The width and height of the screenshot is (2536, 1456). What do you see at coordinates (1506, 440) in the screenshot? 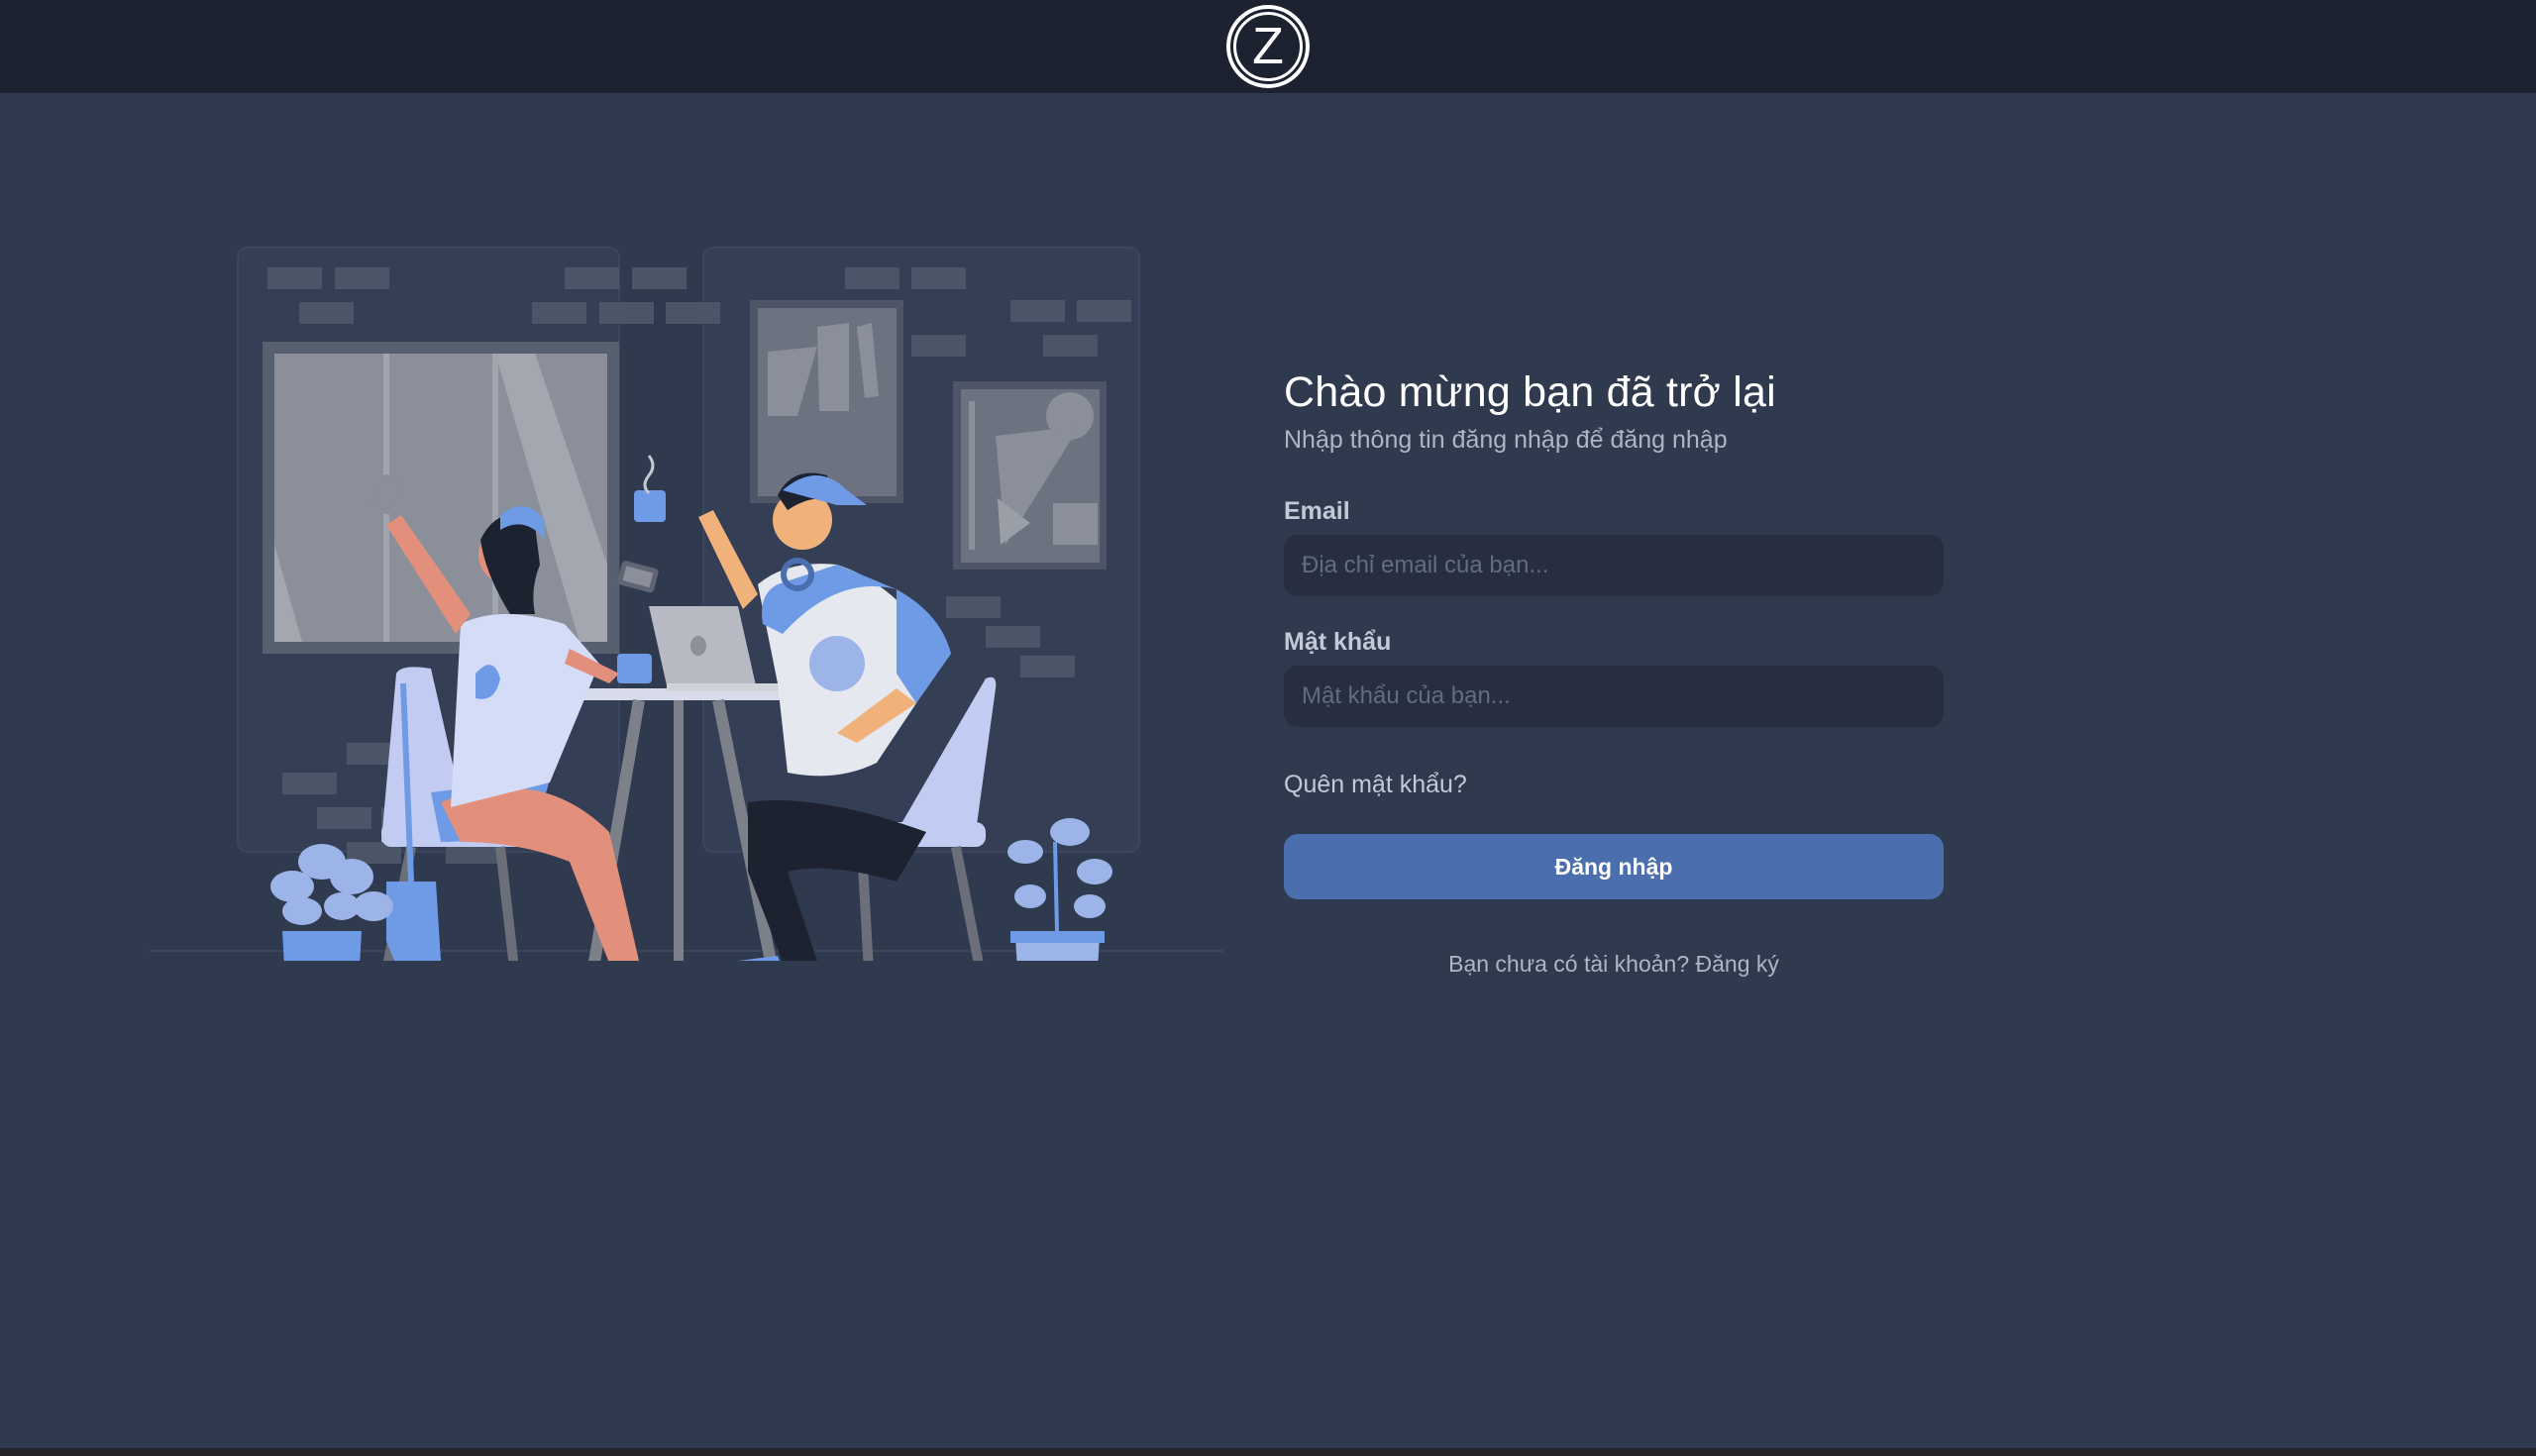
I see `page-subtitle: Nhập thông tin đăng nhập để đăng nhập` at bounding box center [1506, 440].